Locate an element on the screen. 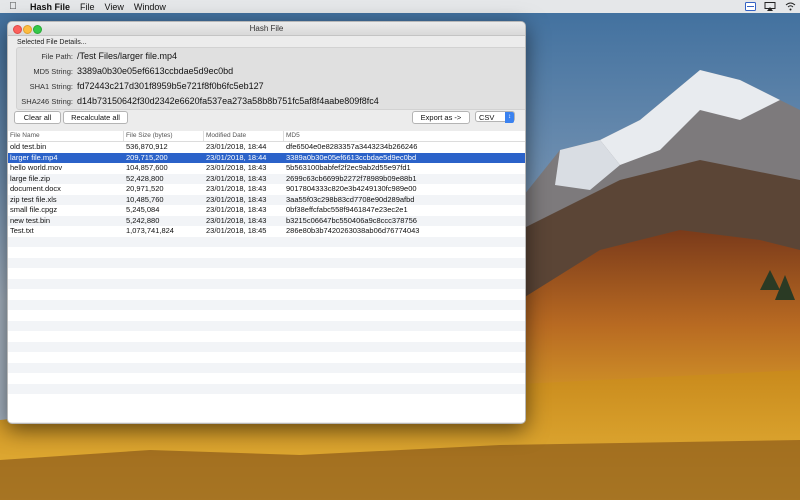 The height and width of the screenshot is (500, 800). app-menu: Hash File is located at coordinates (50, 7).